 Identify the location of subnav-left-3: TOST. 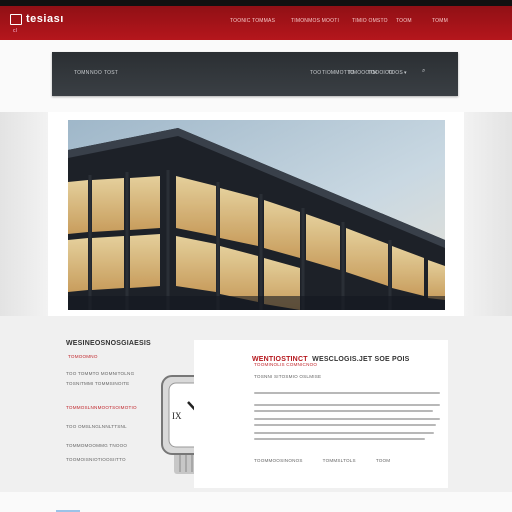
(111, 73).